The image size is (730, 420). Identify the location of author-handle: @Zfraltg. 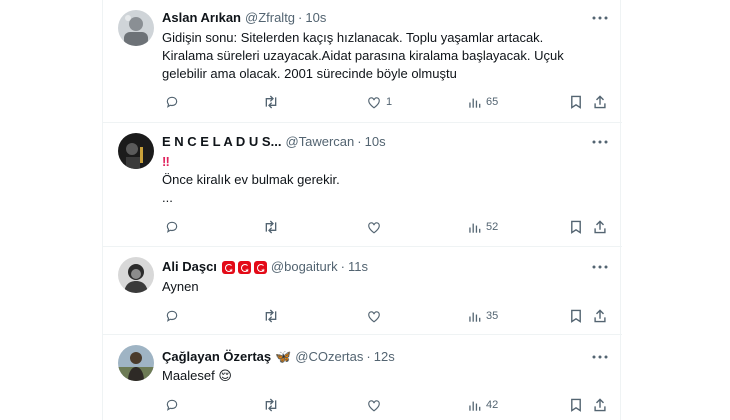
(270, 18).